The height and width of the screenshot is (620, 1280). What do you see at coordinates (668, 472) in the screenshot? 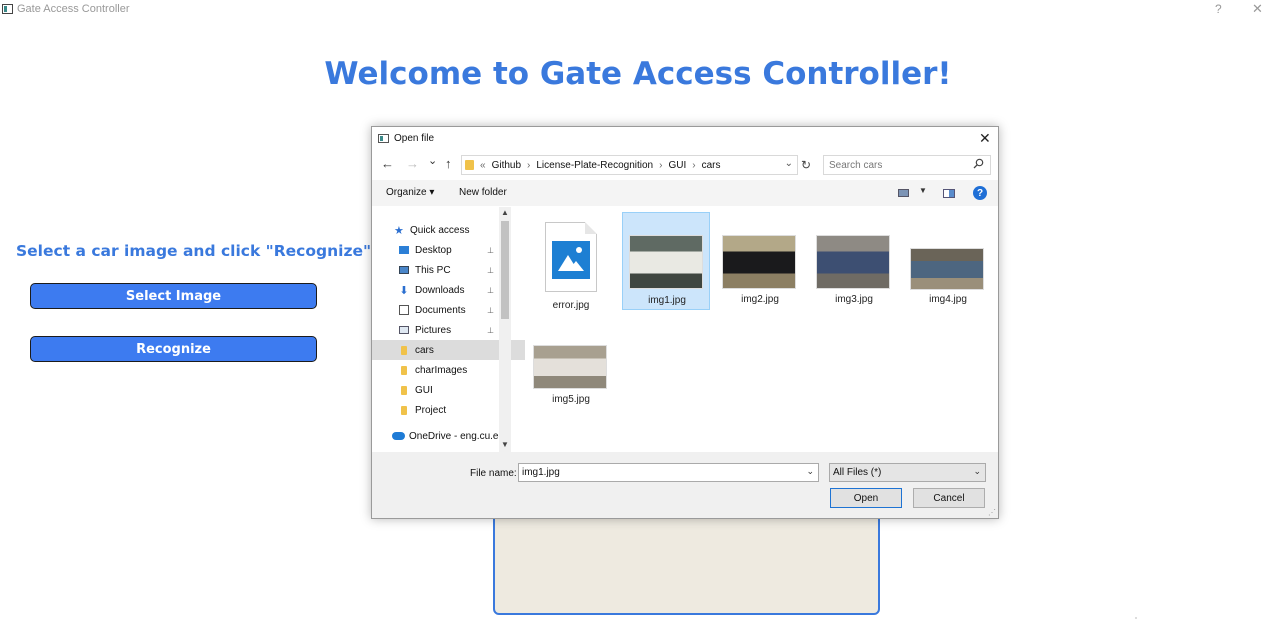
I see `file-name-input: img1.jpg ⌄` at bounding box center [668, 472].